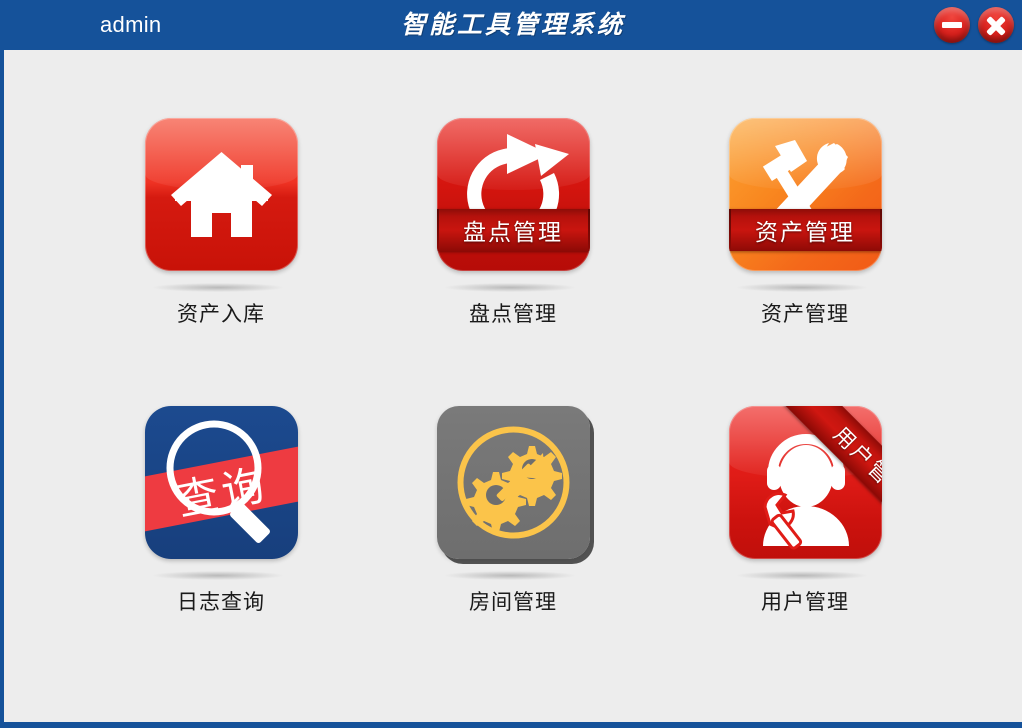 The width and height of the screenshot is (1022, 728). I want to click on gears-arrow-icon-glyph, so click(513, 482).